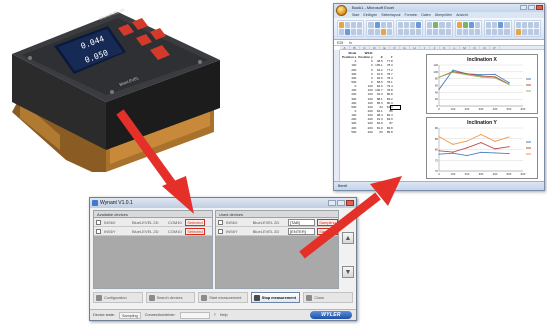  I want to click on column-header: E, so click(385, 48).